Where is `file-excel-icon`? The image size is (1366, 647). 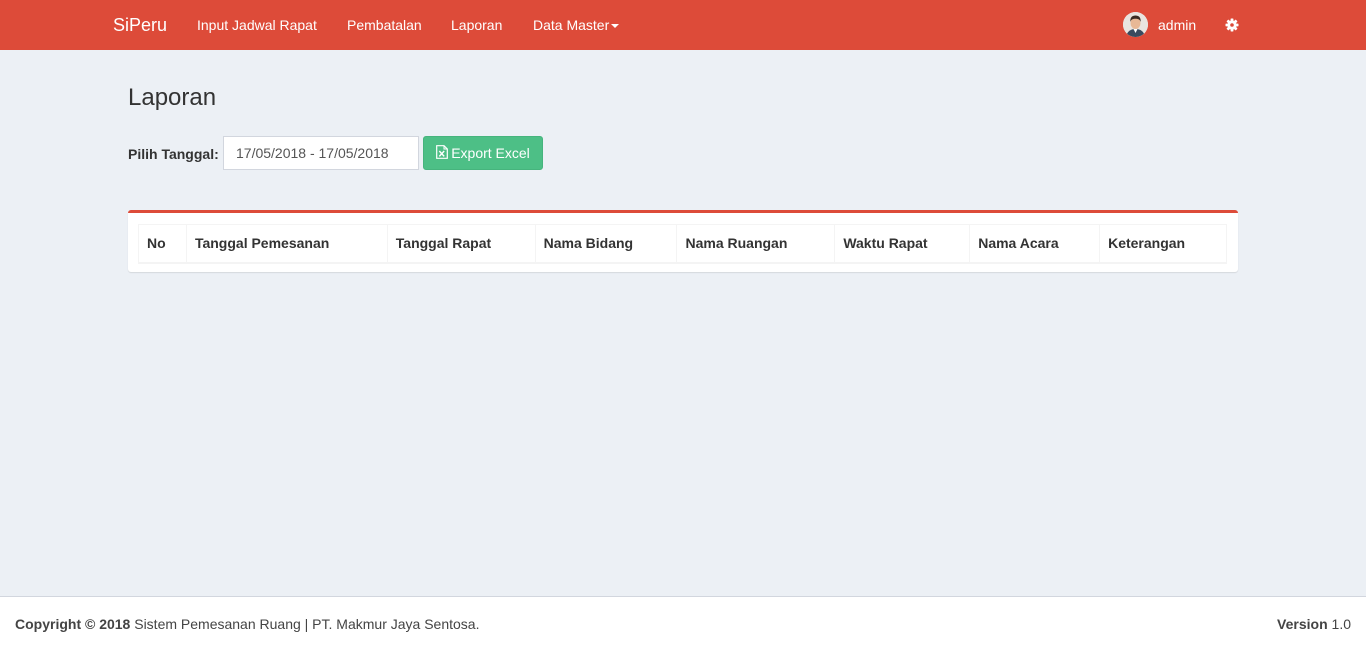
file-excel-icon is located at coordinates (442, 153).